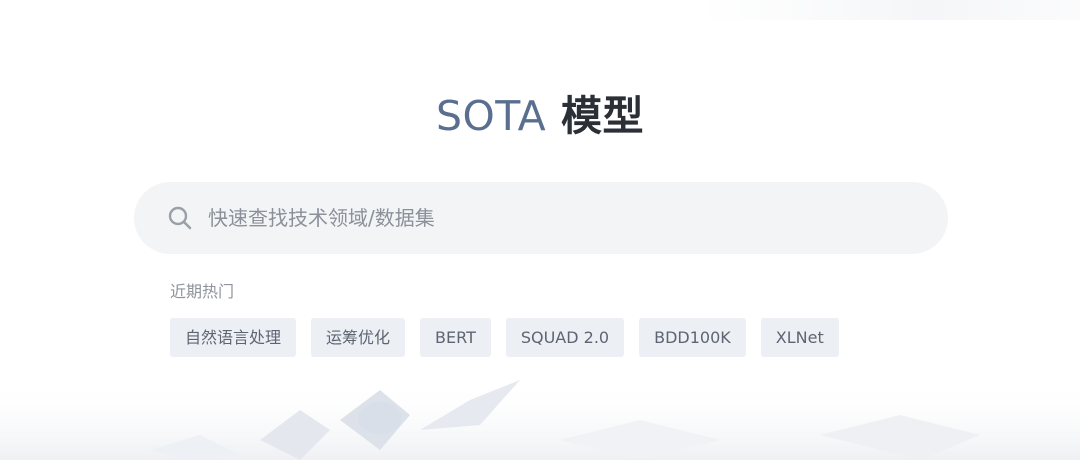 Image resolution: width=1080 pixels, height=460 pixels. What do you see at coordinates (358, 337) in the screenshot?
I see `tag-operations-optimization: 运筹优化` at bounding box center [358, 337].